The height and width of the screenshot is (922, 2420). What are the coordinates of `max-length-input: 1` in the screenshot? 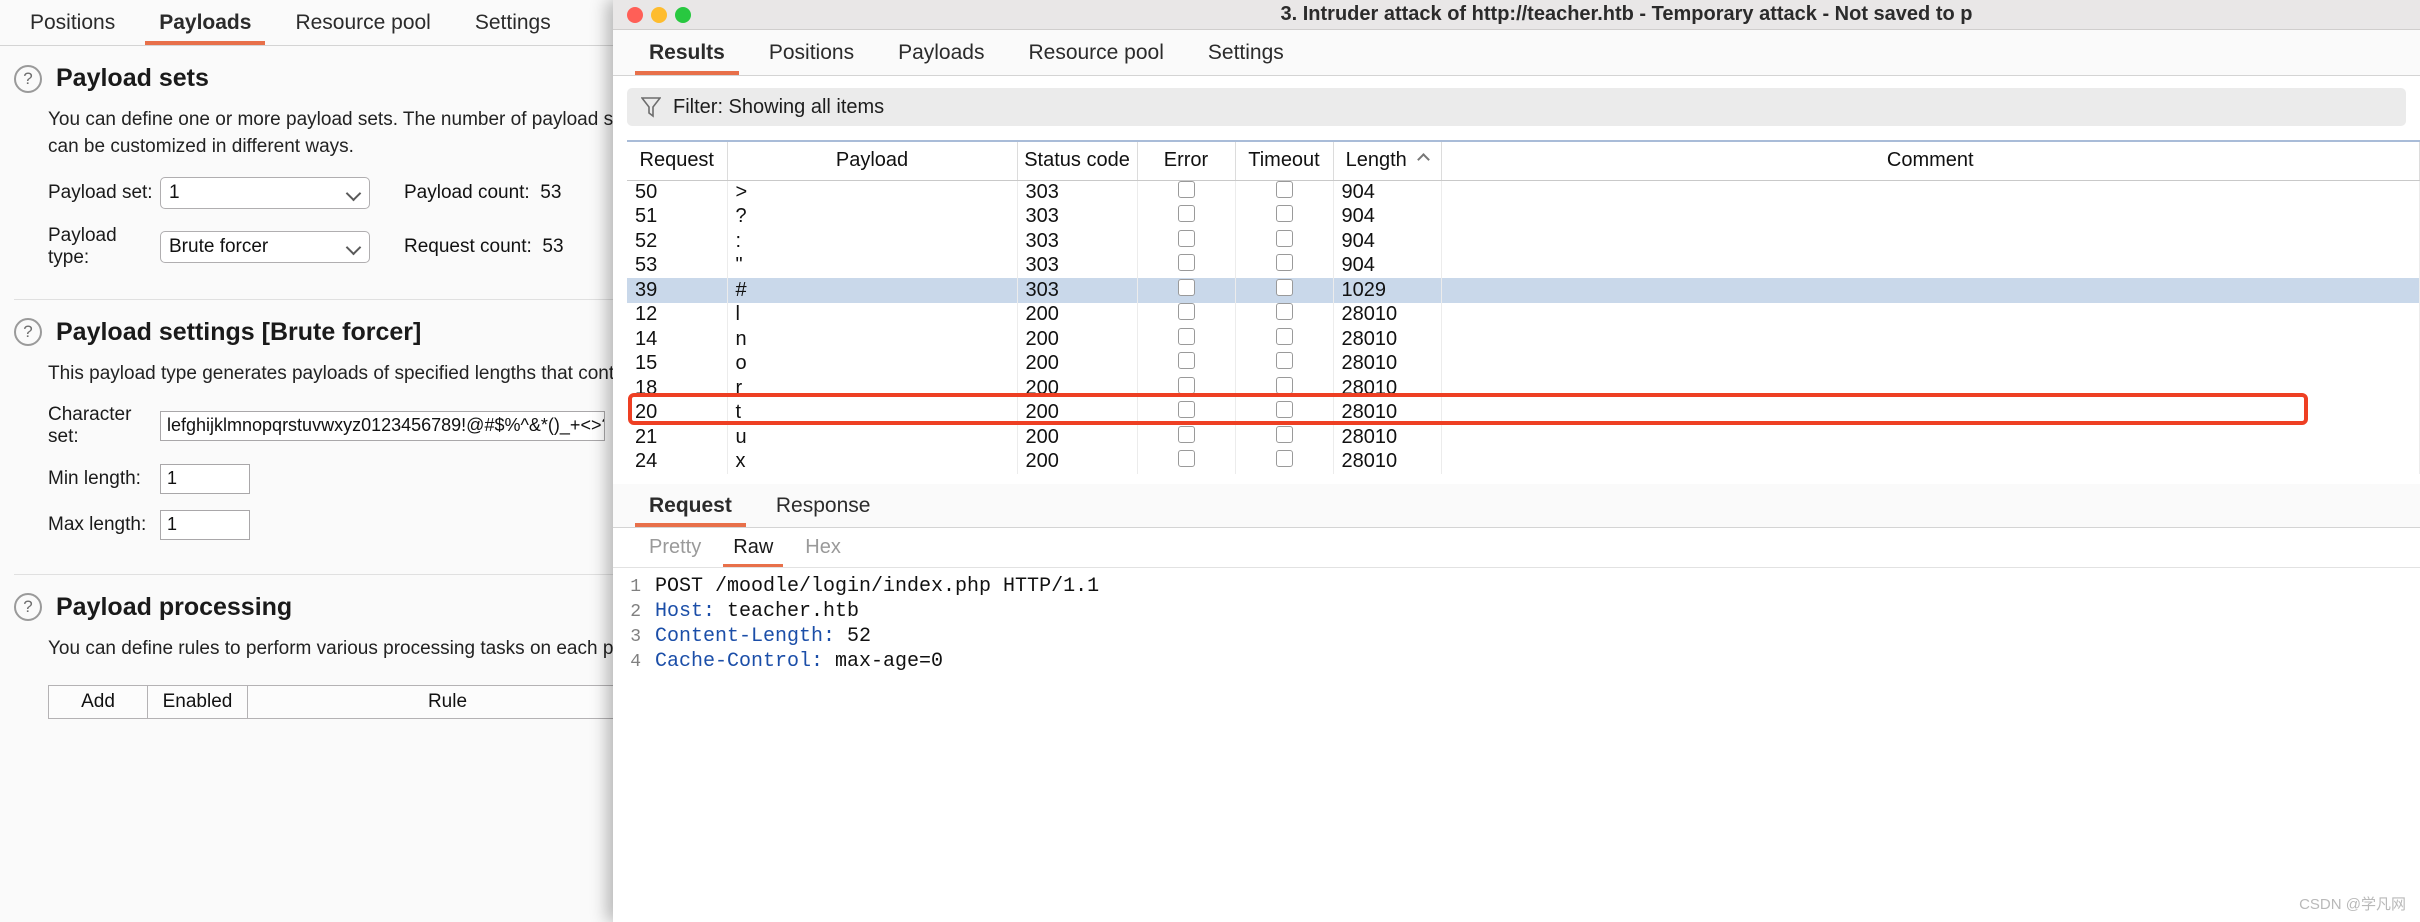 It's located at (205, 524).